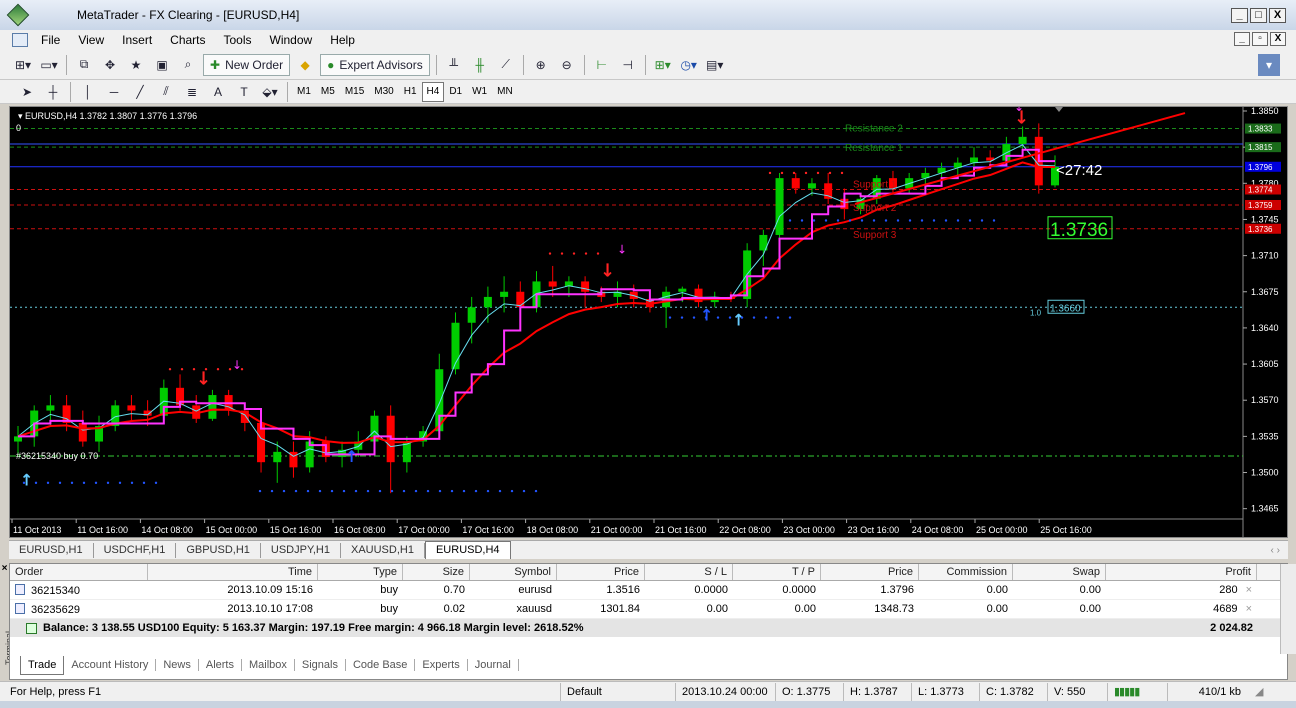  Describe the element at coordinates (188, 65) in the screenshot. I see `strategy-tester-icon: ⌕` at that location.